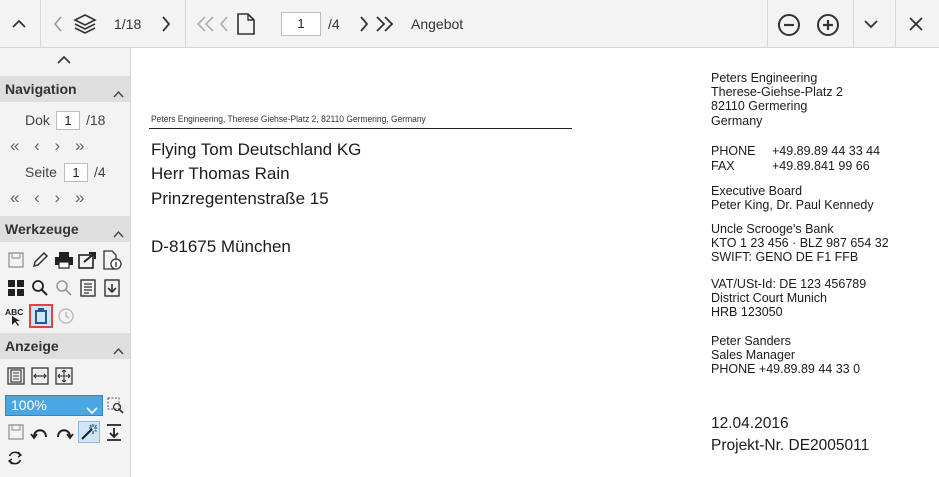 The width and height of the screenshot is (939, 477). Describe the element at coordinates (916, 24) in the screenshot. I see `close-icon` at that location.